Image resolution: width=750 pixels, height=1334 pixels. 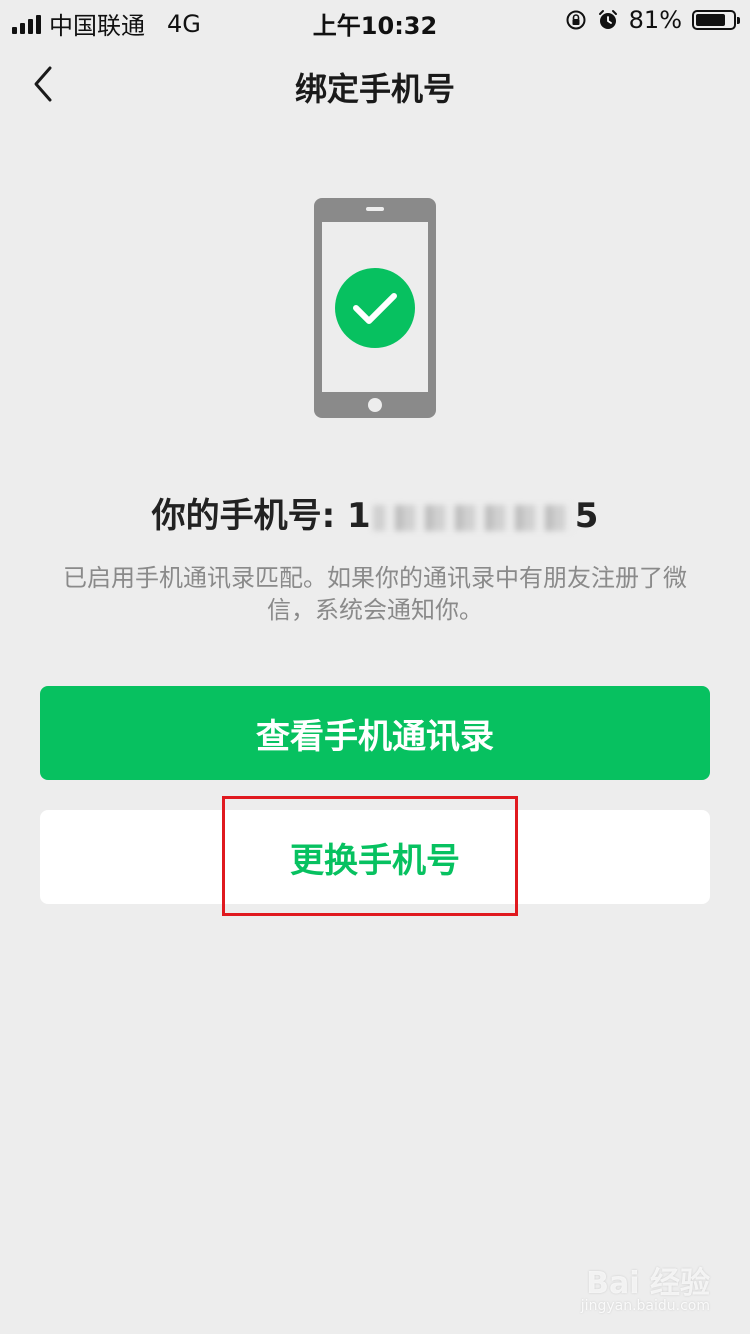 I want to click on contacts-matching-description: 已启用手机通讯录匹配。如果你的通讯录中有朋友注册了微信，系统会通知你。, so click(x=375, y=594).